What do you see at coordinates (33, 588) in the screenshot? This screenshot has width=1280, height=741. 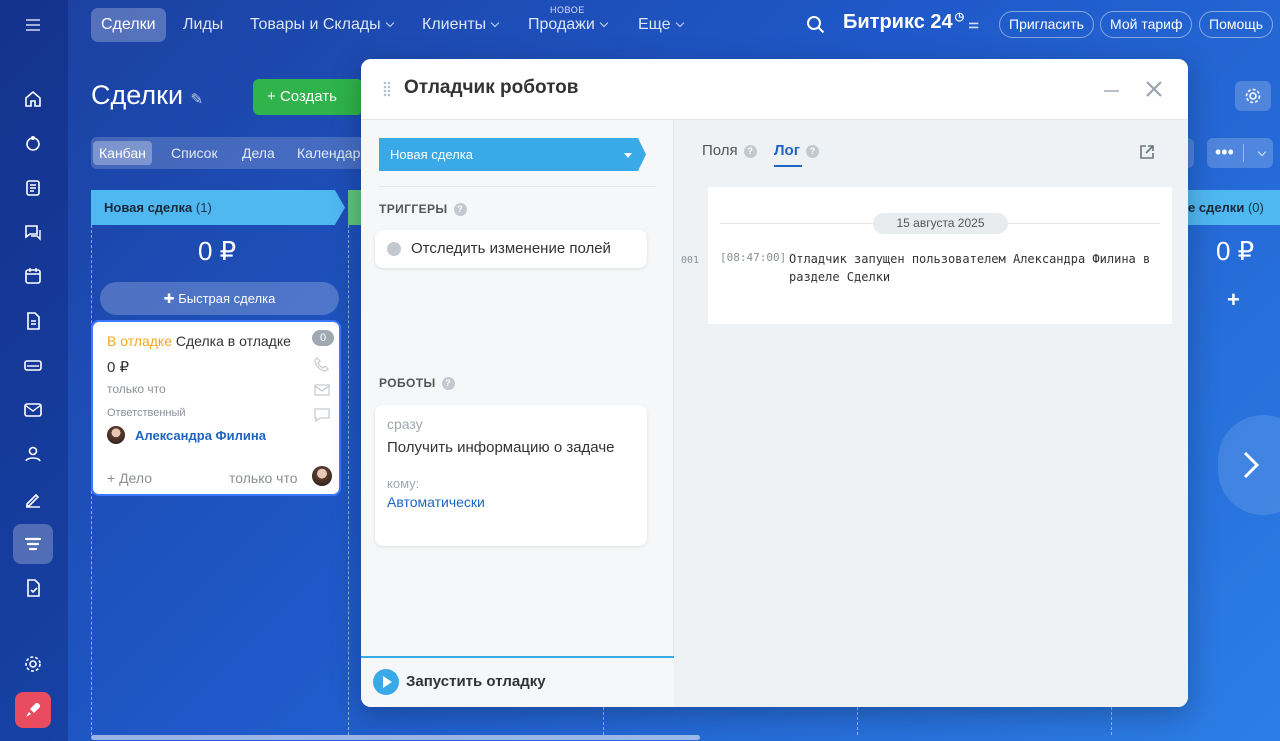 I see `automation-icon` at bounding box center [33, 588].